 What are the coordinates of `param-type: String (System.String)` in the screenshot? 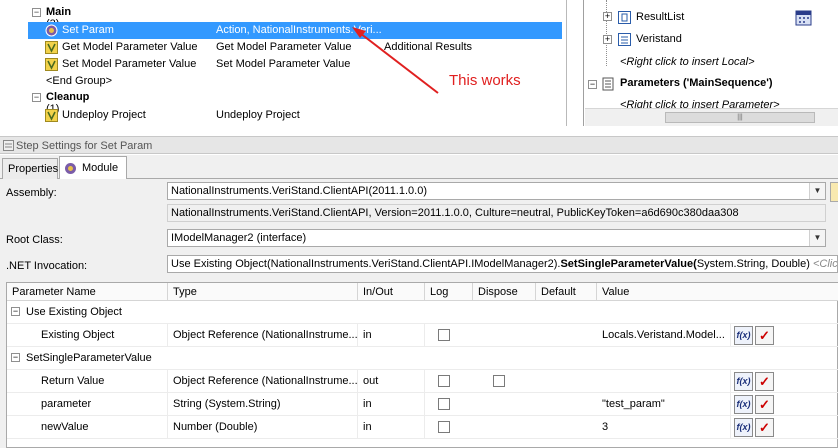 It's located at (263, 404).